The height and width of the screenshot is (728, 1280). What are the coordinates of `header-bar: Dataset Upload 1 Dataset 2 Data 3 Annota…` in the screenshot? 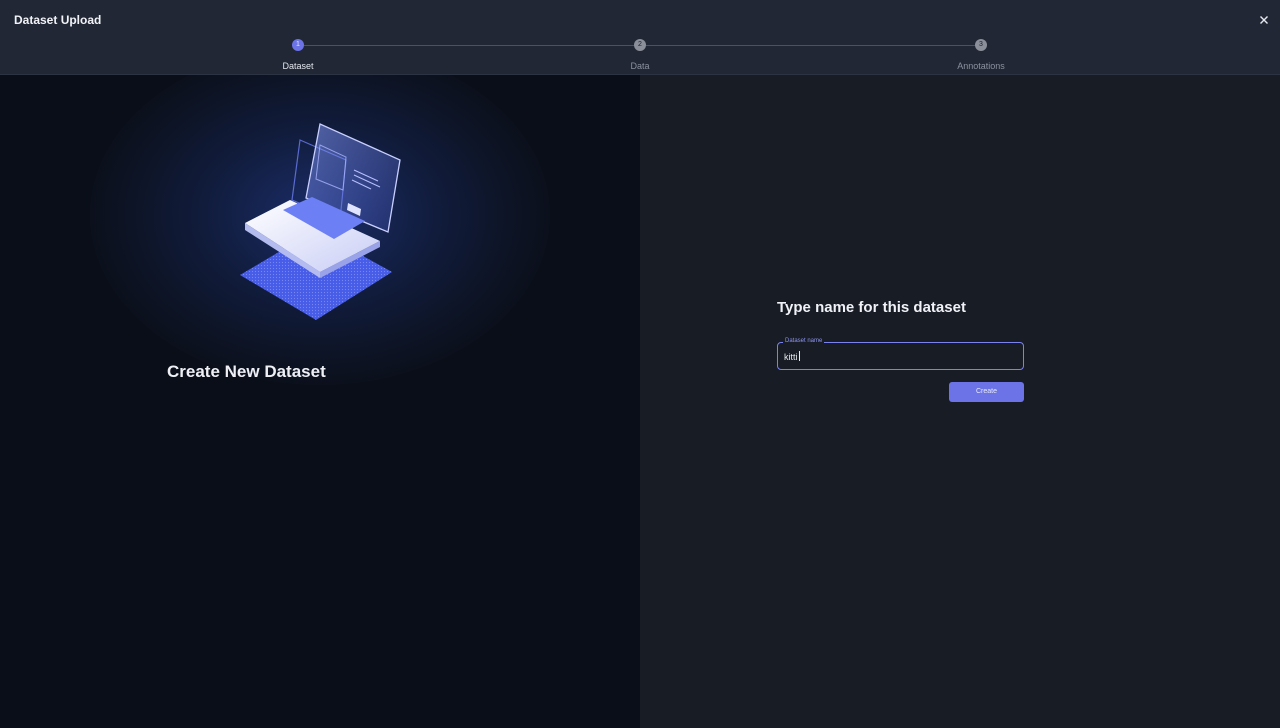 It's located at (640, 37).